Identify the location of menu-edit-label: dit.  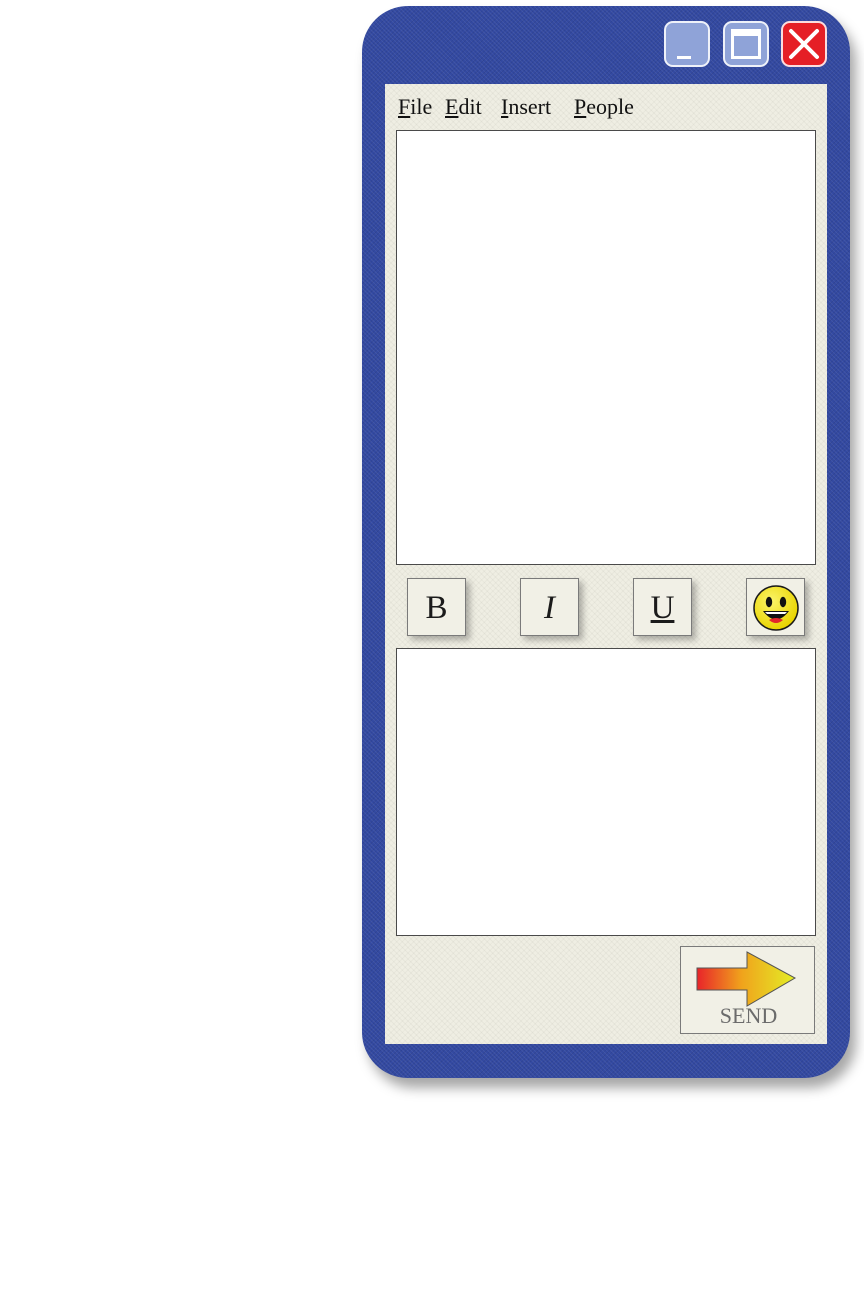
(470, 106).